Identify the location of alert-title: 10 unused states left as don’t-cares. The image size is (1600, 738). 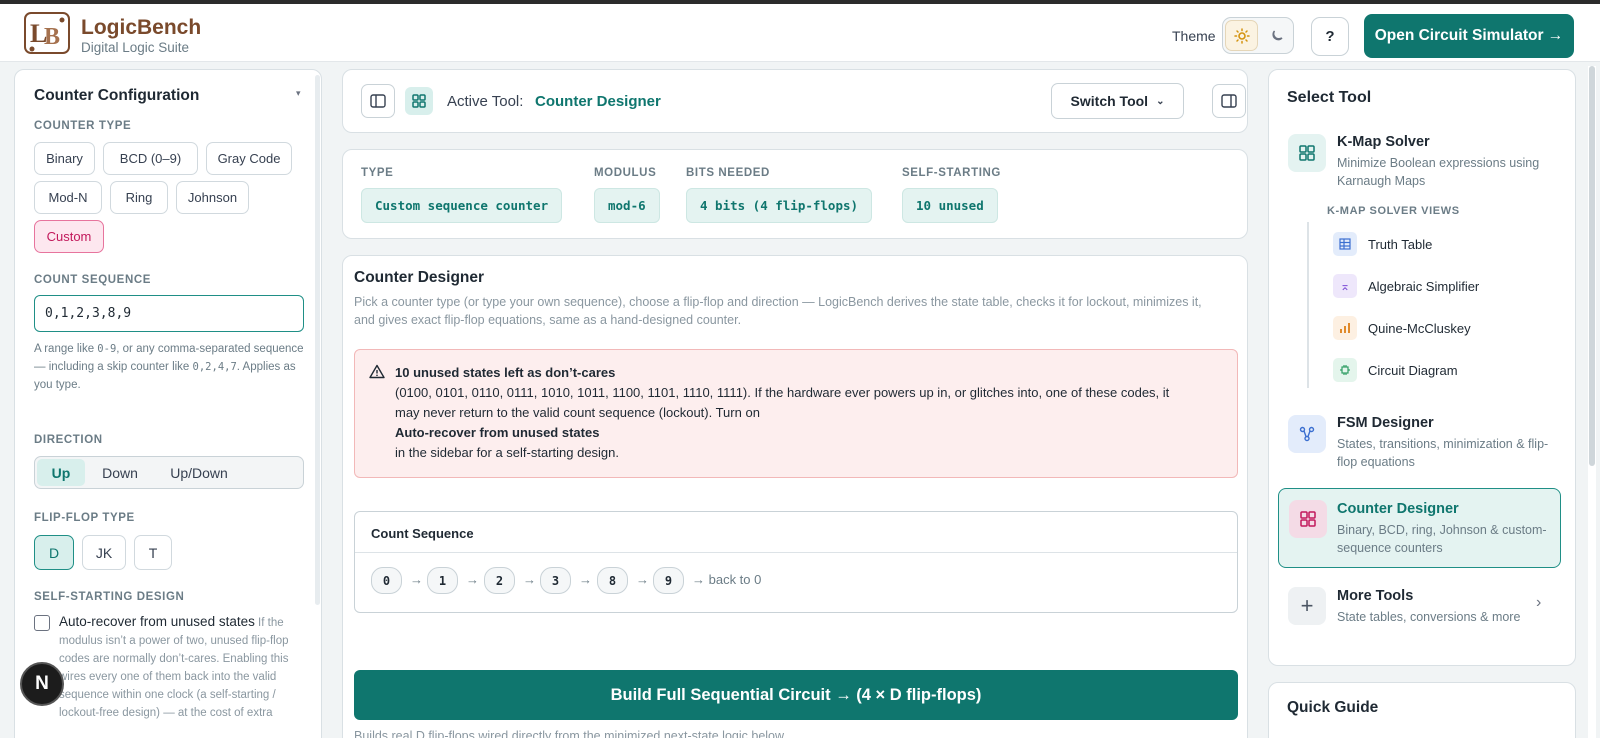
(505, 372).